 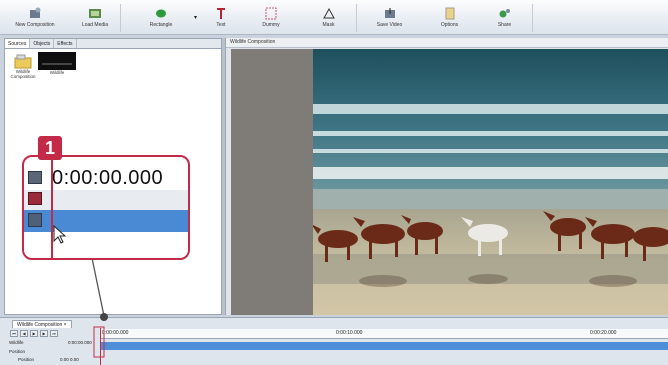 I want to click on step-back-button: ◀, so click(x=24, y=333).